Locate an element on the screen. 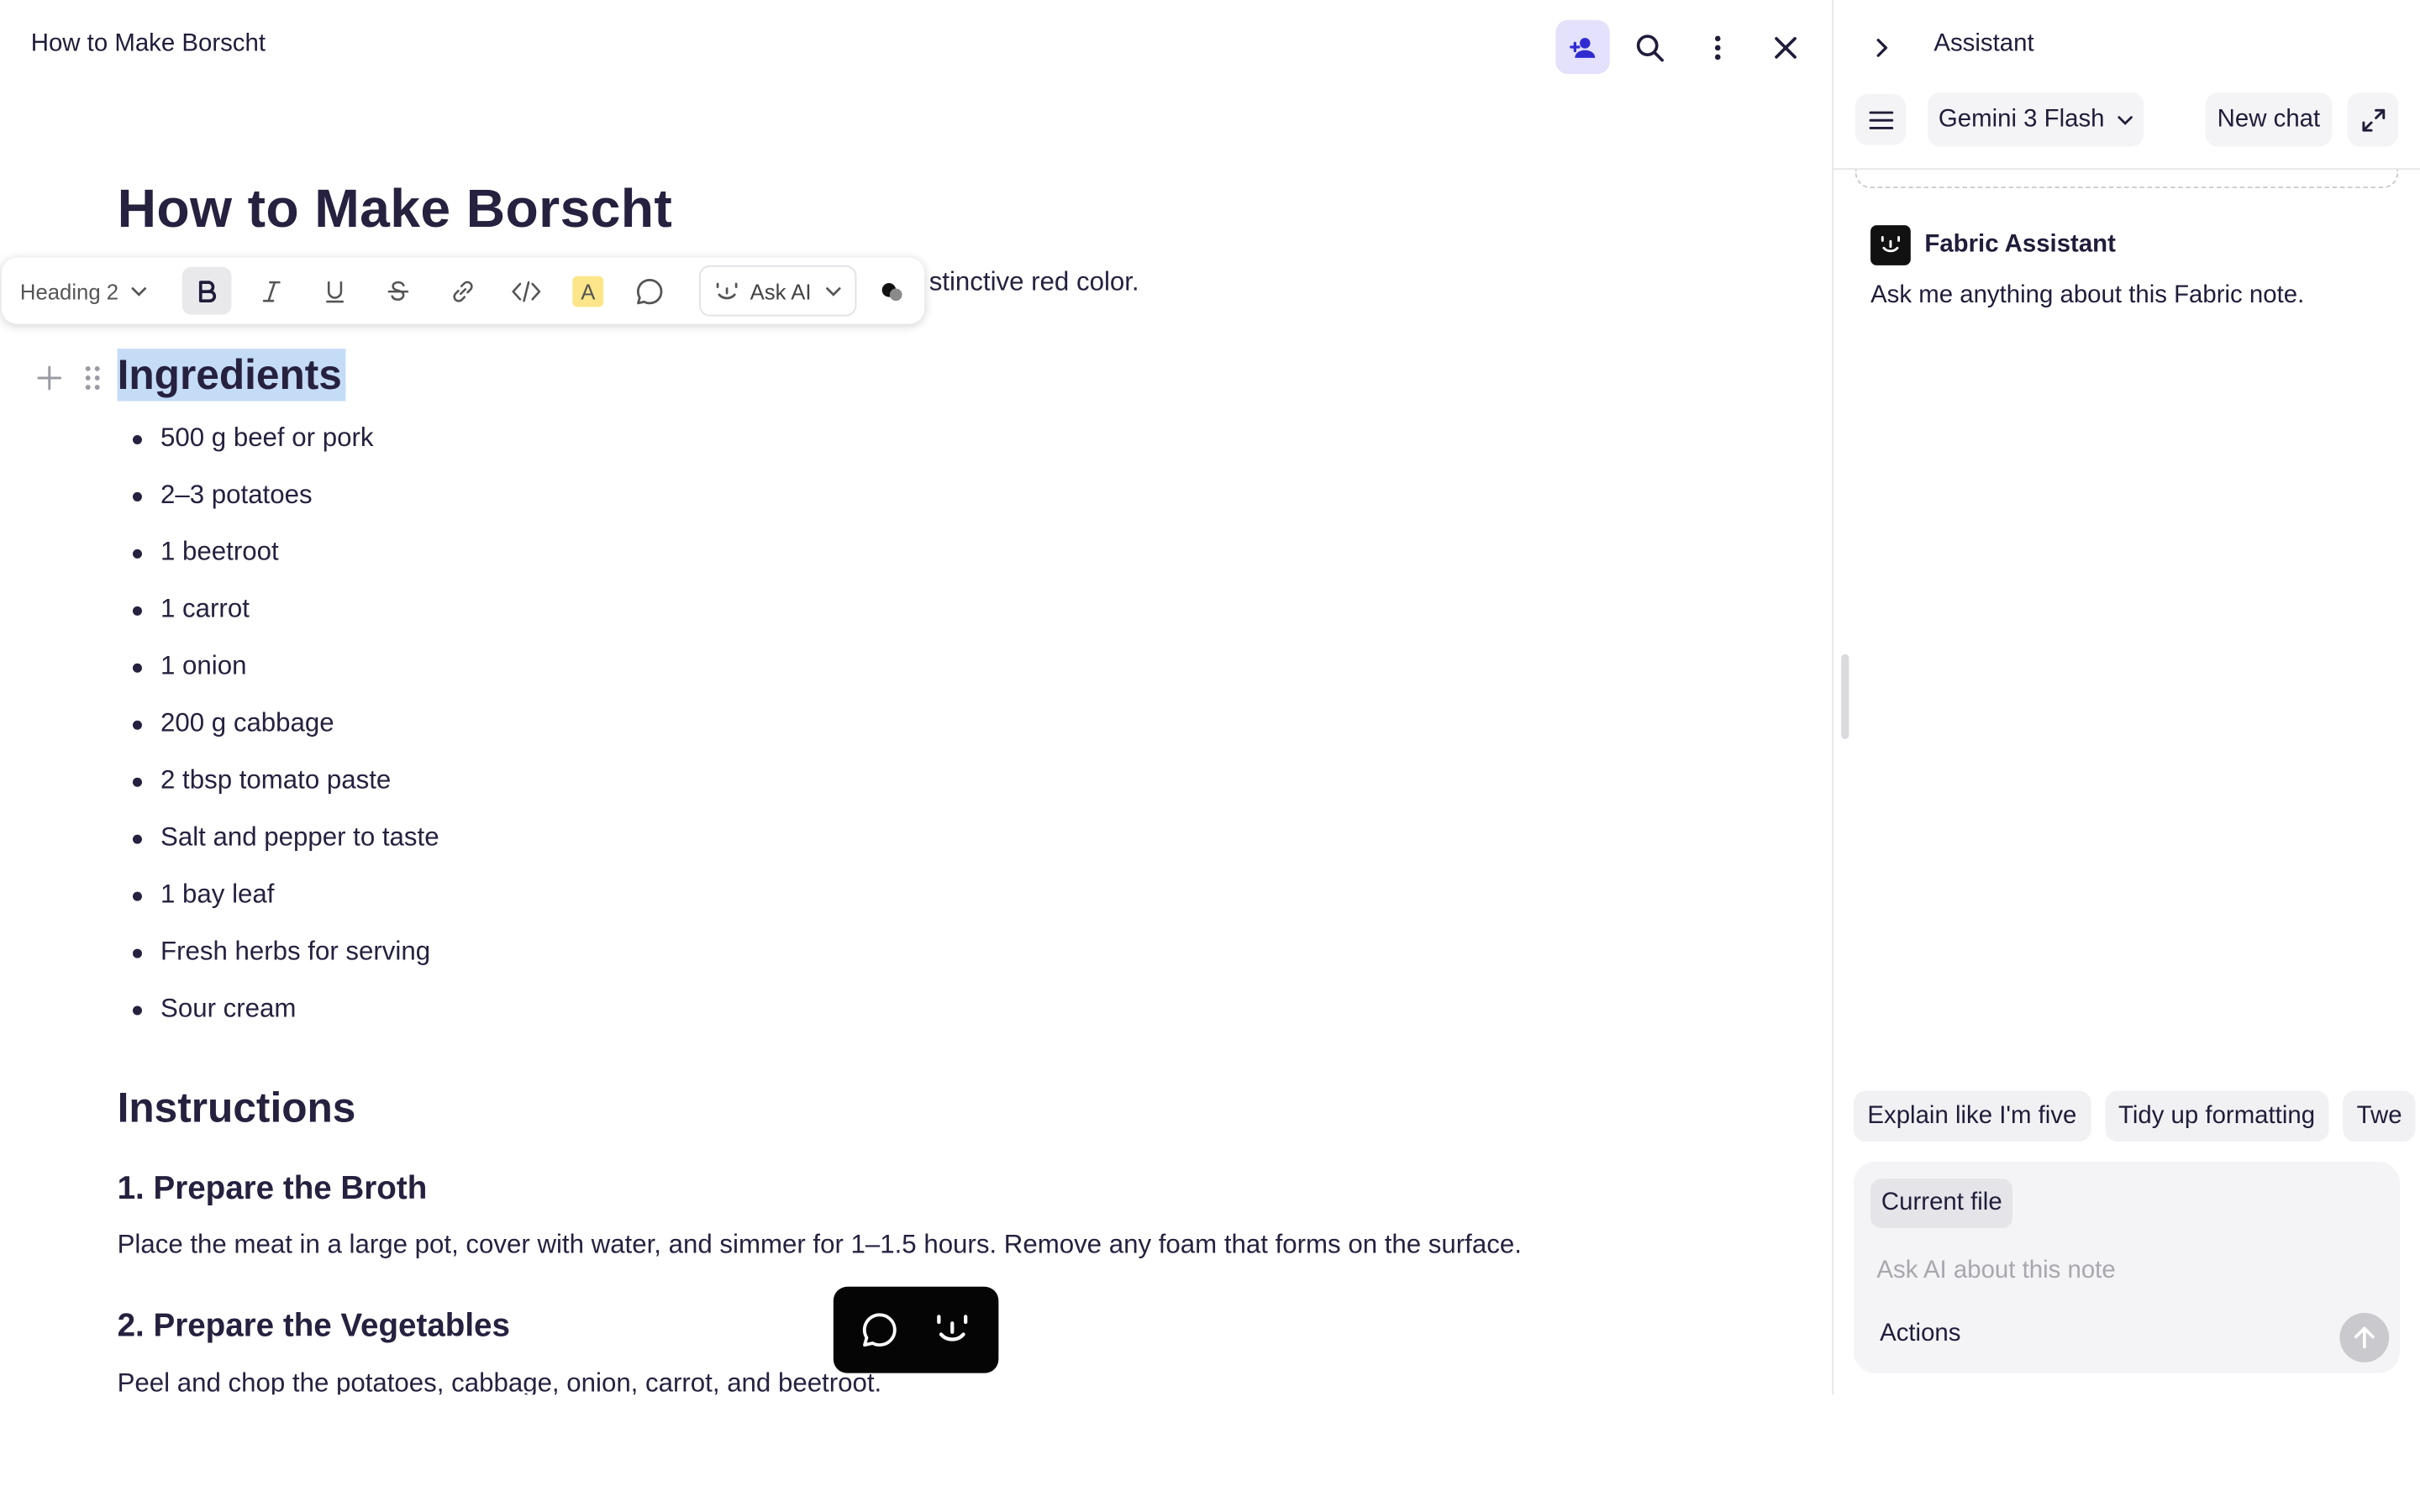 The width and height of the screenshot is (2420, 1512). close-icon is located at coordinates (1786, 47).